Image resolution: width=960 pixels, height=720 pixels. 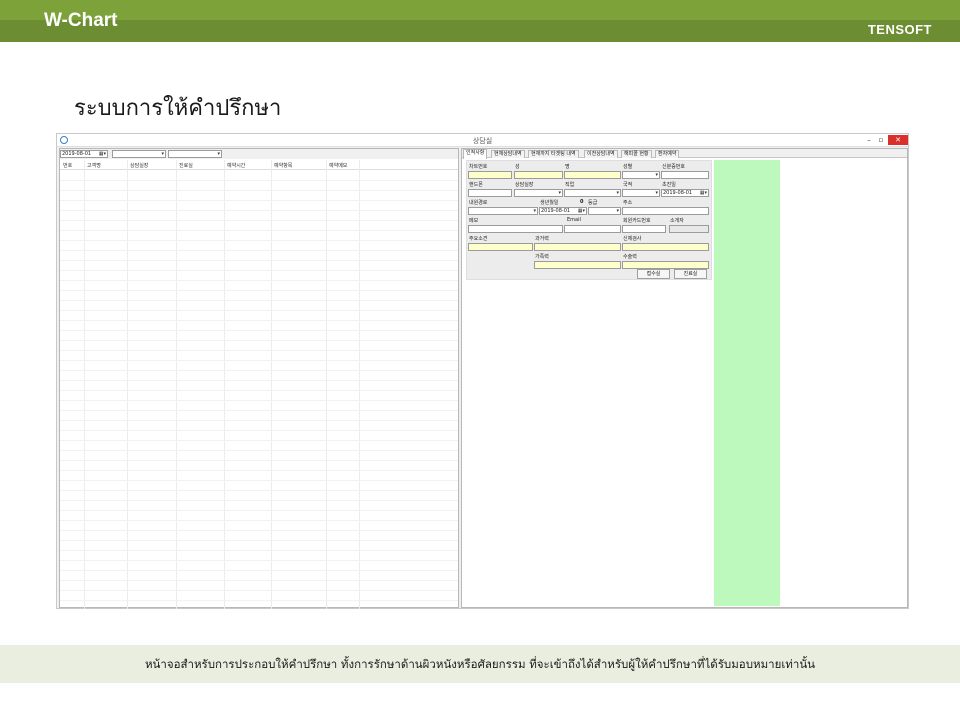 I want to click on address-field, so click(x=665, y=211).